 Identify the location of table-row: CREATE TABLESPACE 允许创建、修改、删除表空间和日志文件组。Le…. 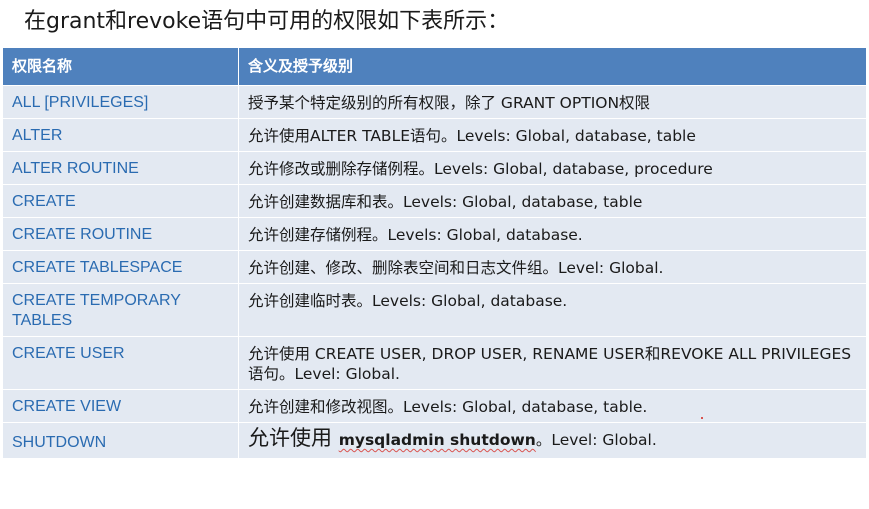
(434, 267).